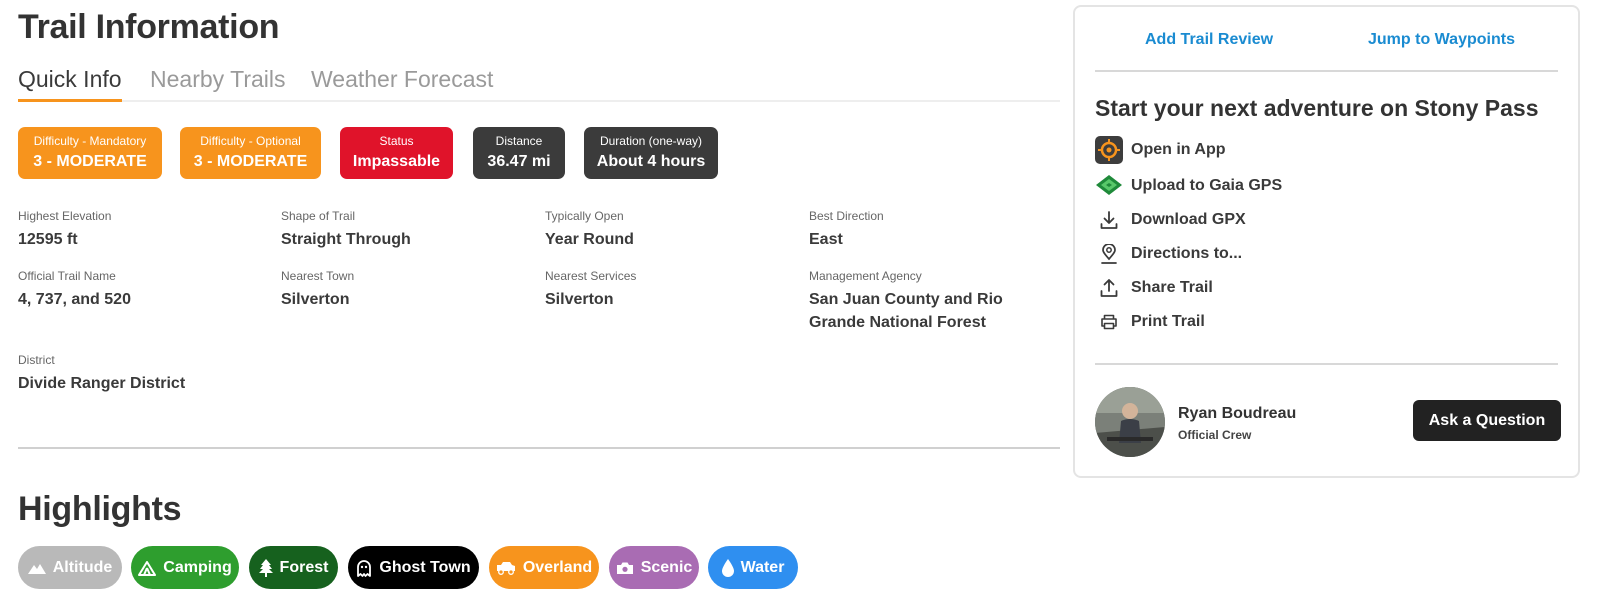 The height and width of the screenshot is (597, 1600). Describe the element at coordinates (762, 567) in the screenshot. I see `chip-label: Water` at that location.